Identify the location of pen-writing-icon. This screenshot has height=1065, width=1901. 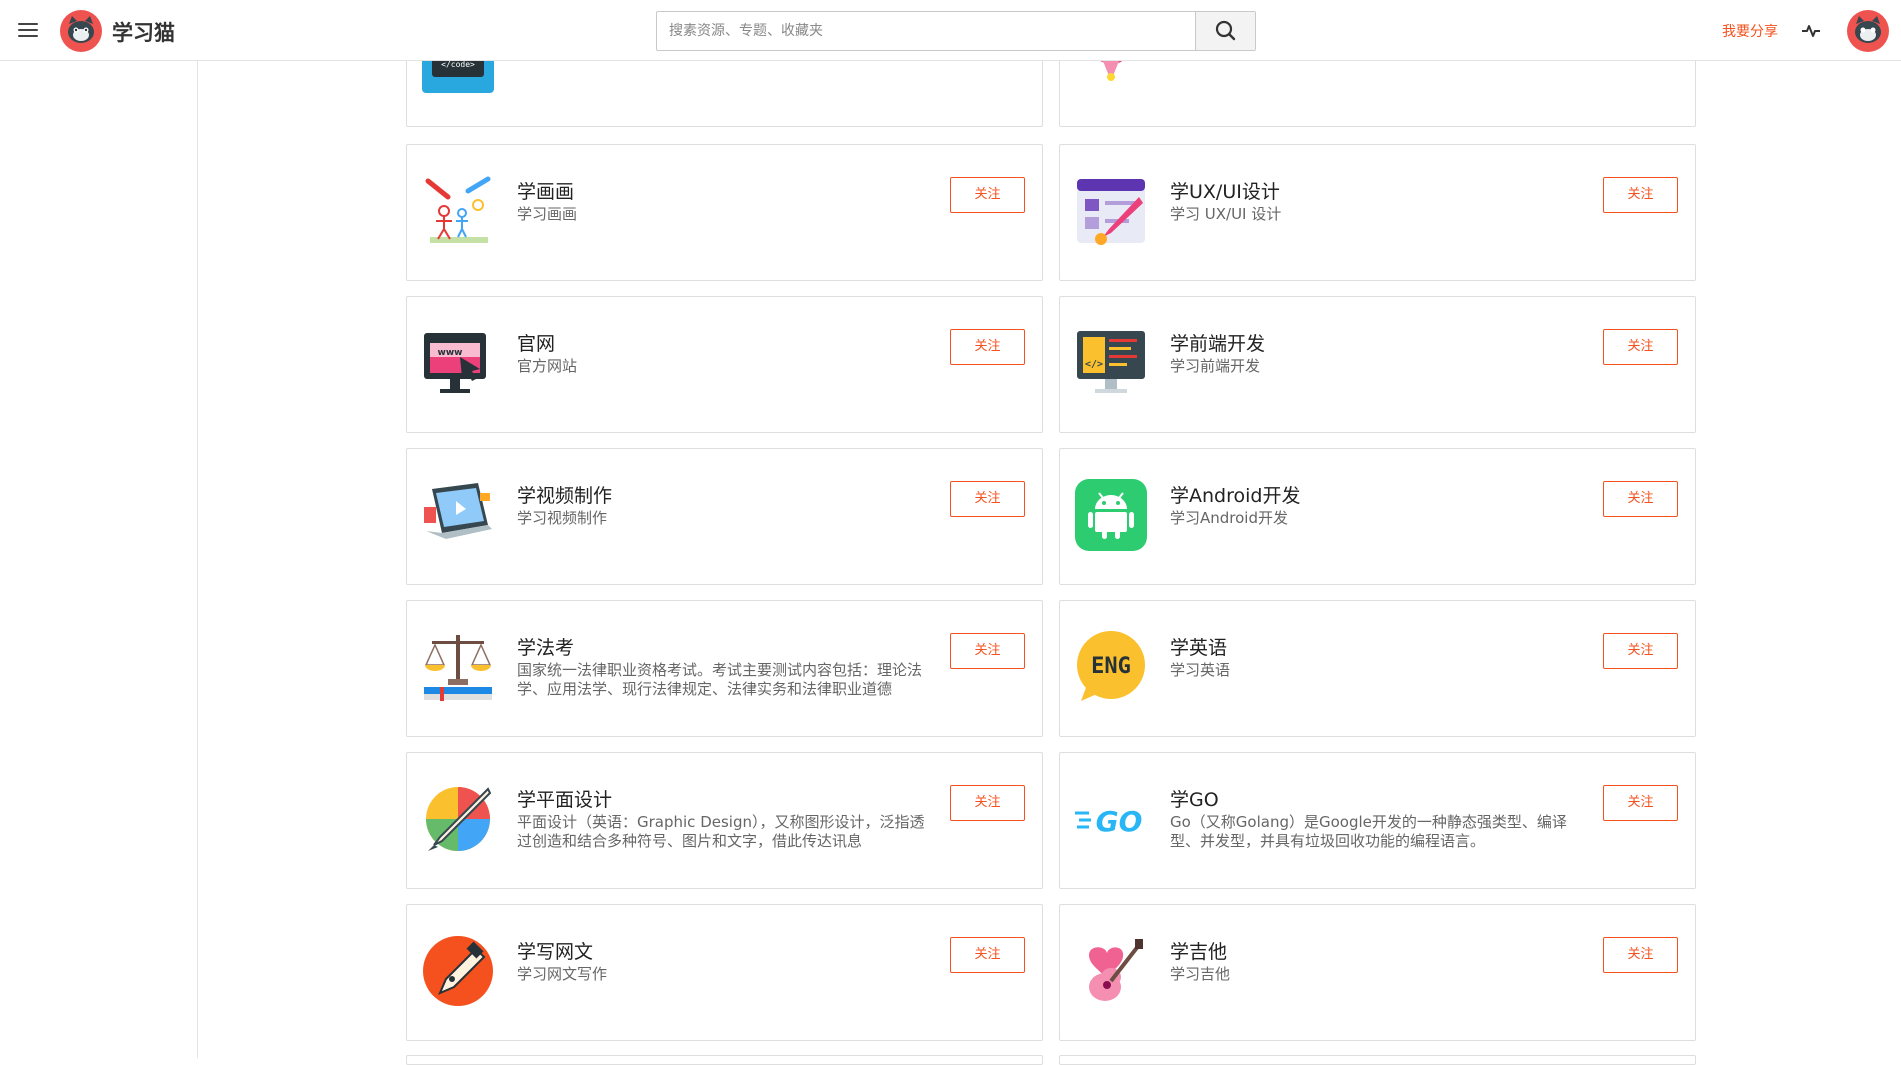
(458, 971).